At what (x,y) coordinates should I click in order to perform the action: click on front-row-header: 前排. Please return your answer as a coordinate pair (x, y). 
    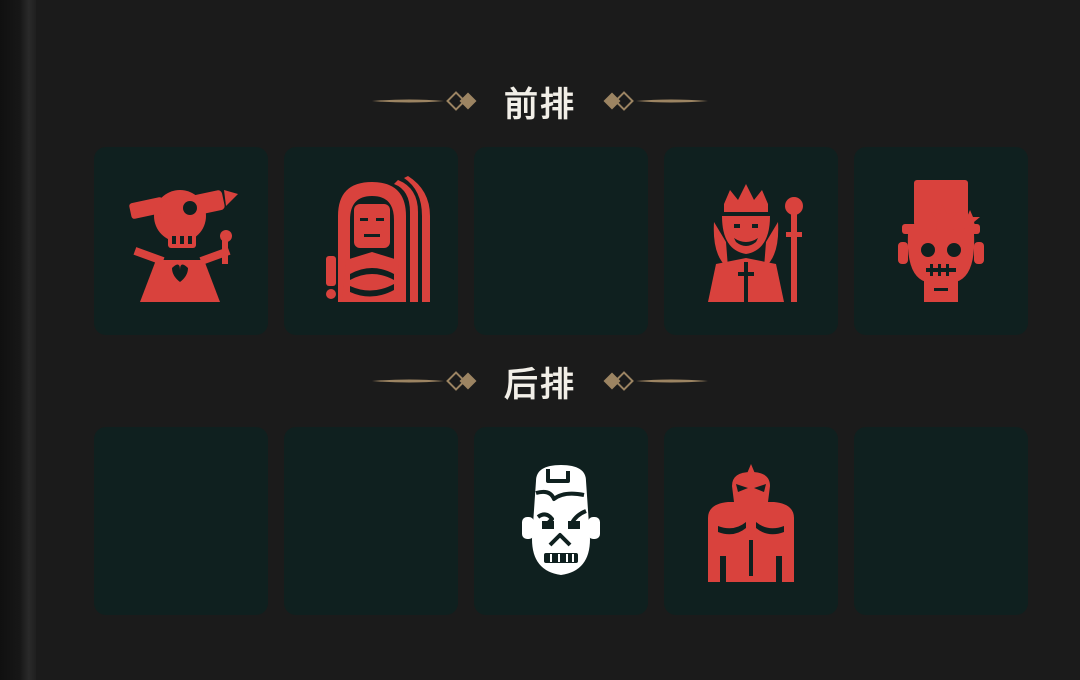
    Looking at the image, I should click on (540, 101).